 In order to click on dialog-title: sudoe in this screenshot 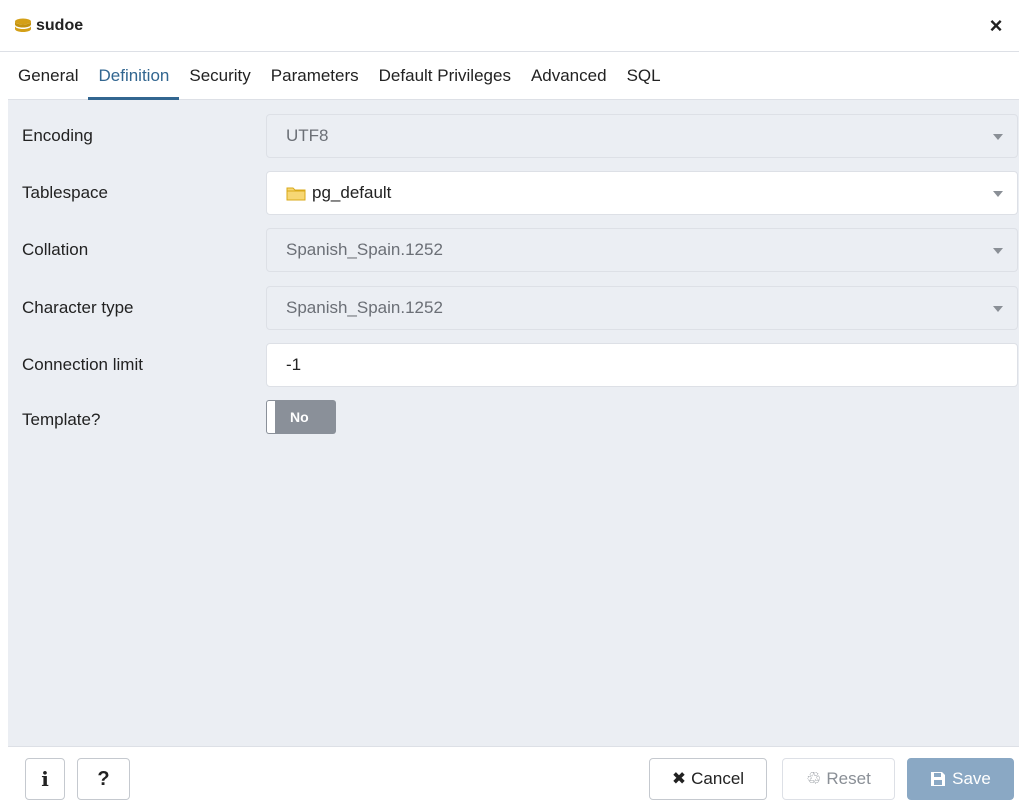, I will do `click(60, 25)`.